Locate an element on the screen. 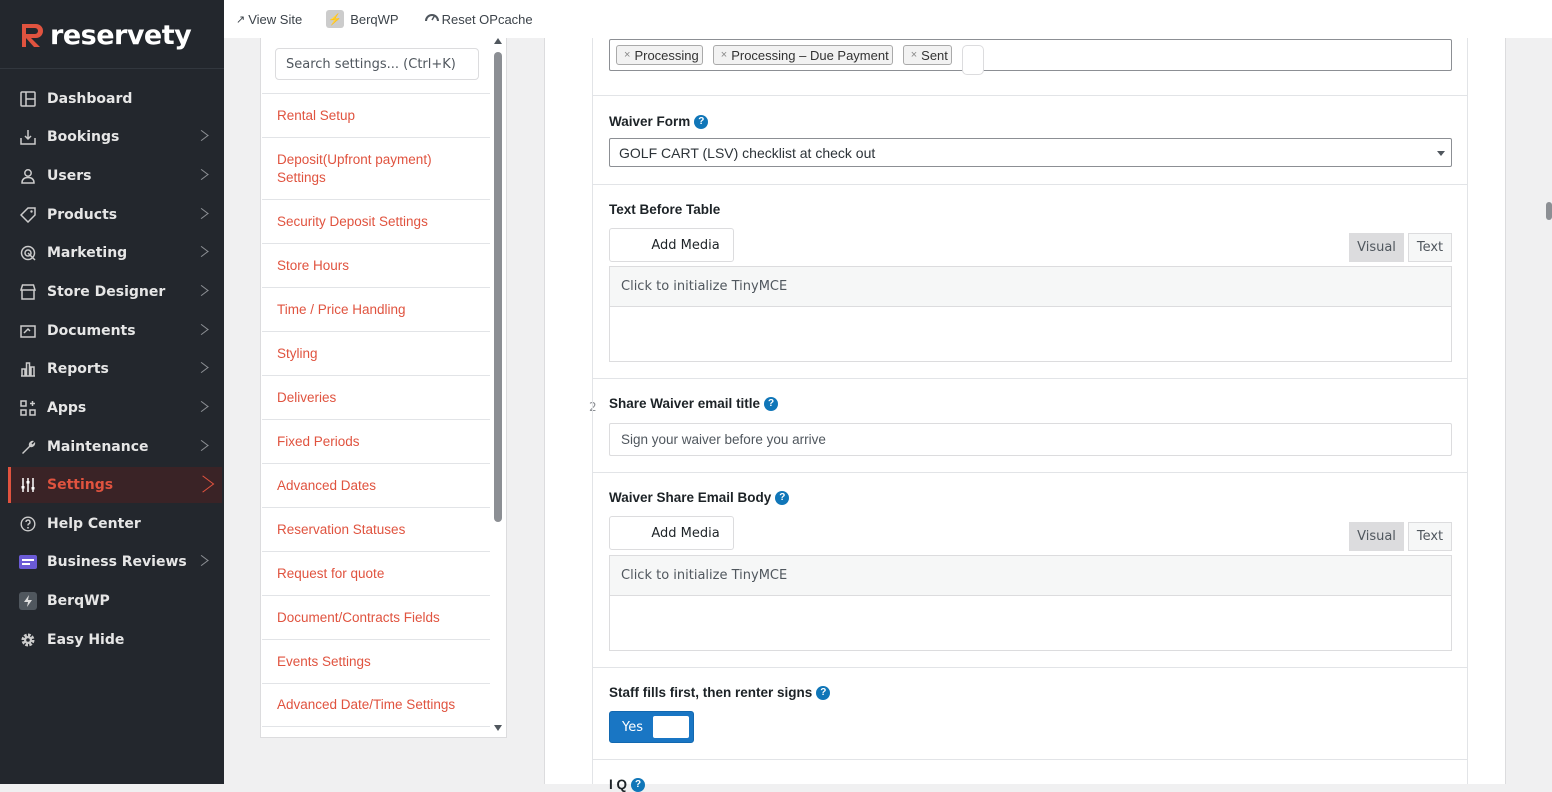 Image resolution: width=1552 pixels, height=792 pixels. sidebar-item-reports: Reports is located at coordinates (115, 369).